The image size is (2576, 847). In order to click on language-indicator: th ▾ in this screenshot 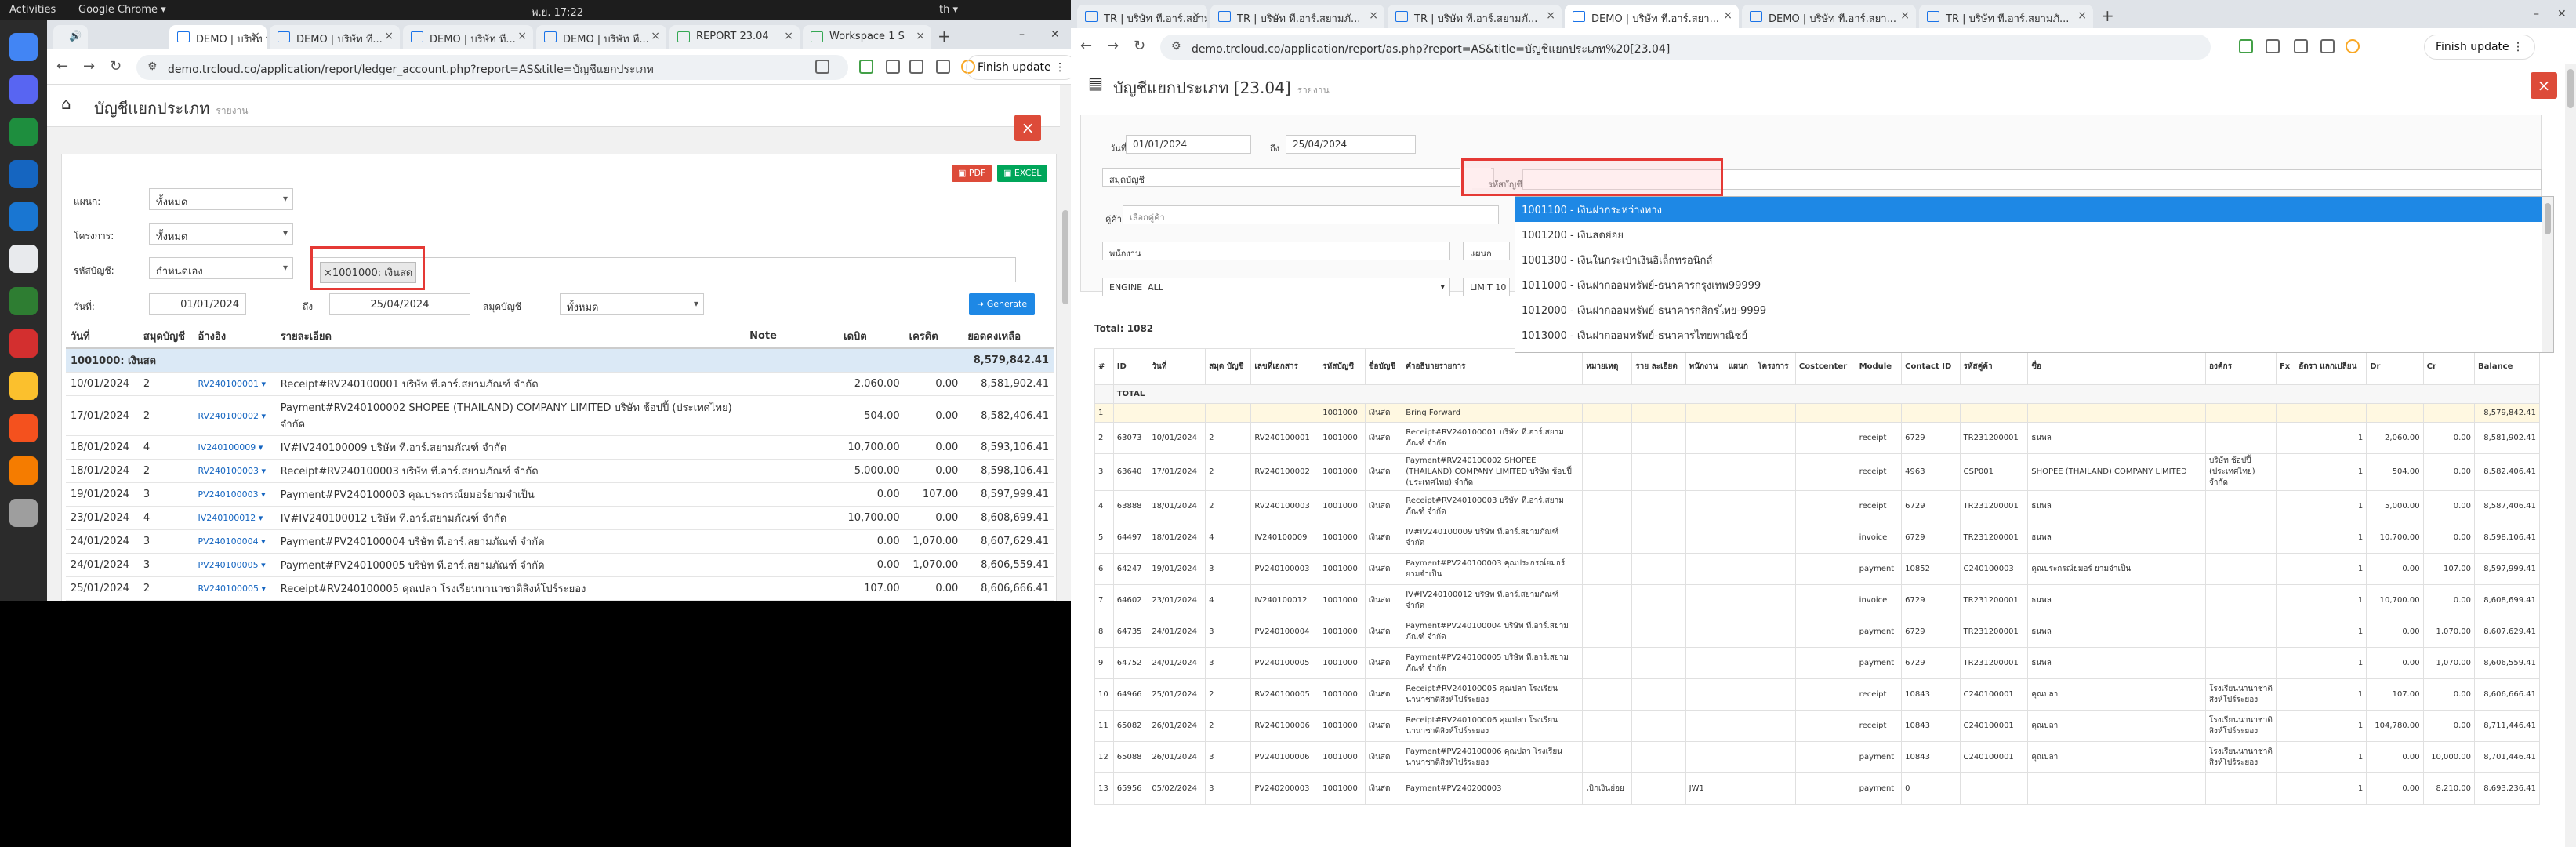, I will do `click(949, 10)`.